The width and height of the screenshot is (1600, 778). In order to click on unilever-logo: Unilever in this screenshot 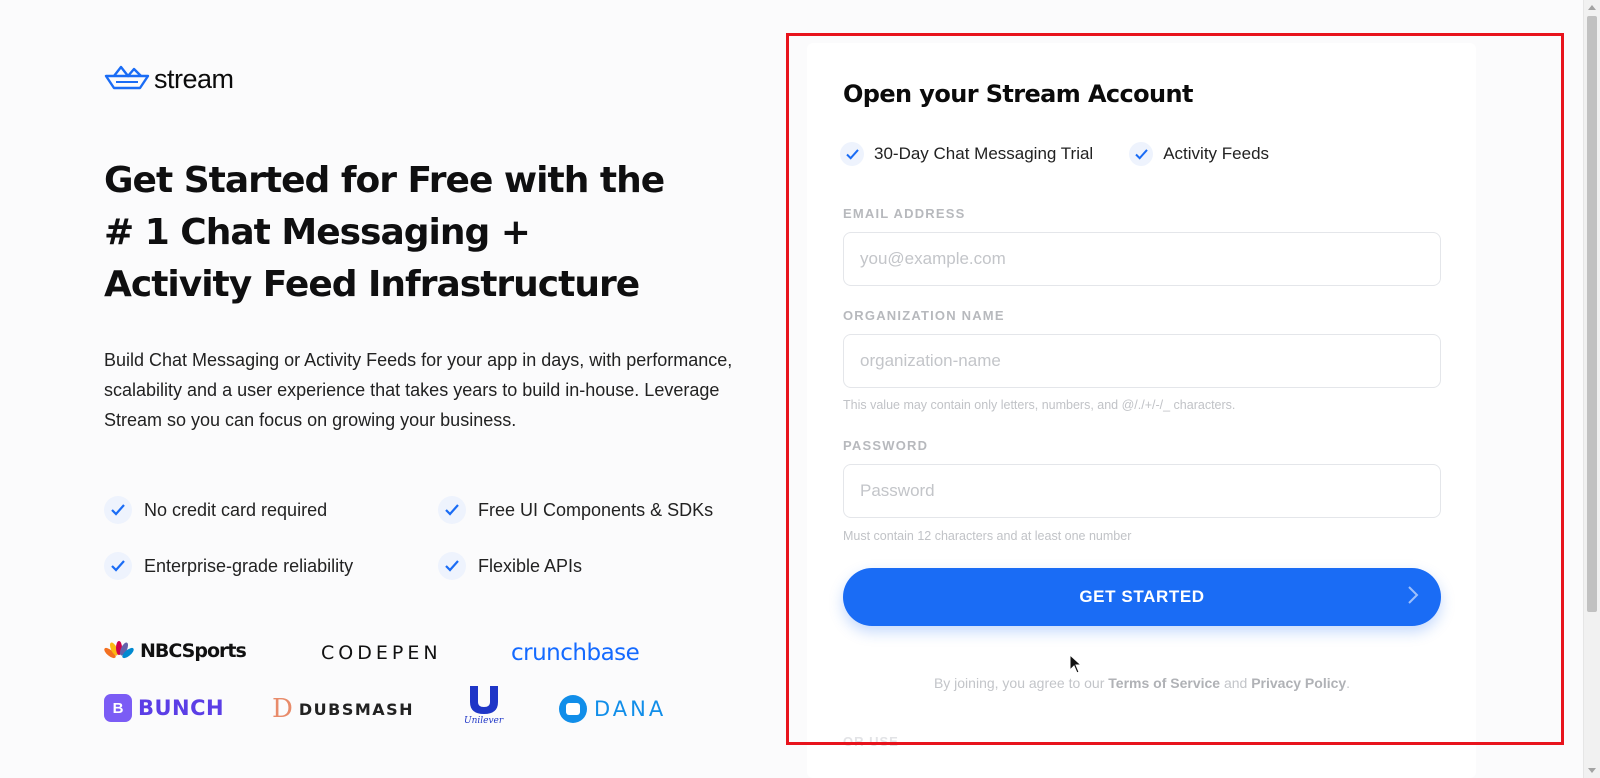, I will do `click(483, 705)`.